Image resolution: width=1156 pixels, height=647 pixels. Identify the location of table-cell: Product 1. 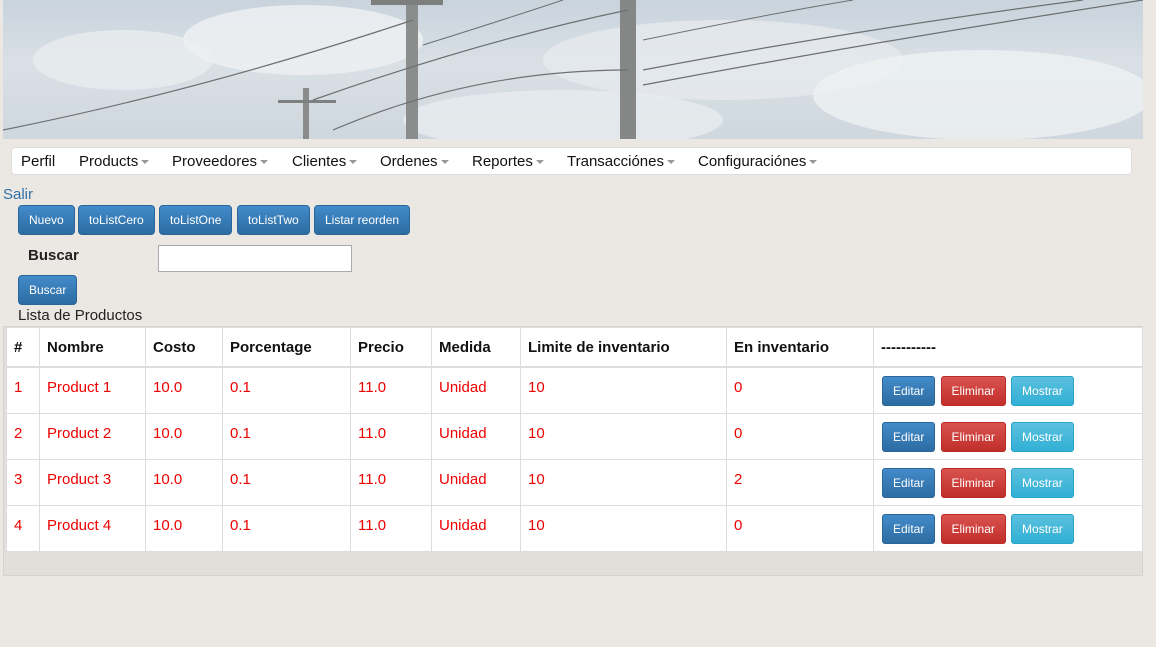
(92, 390).